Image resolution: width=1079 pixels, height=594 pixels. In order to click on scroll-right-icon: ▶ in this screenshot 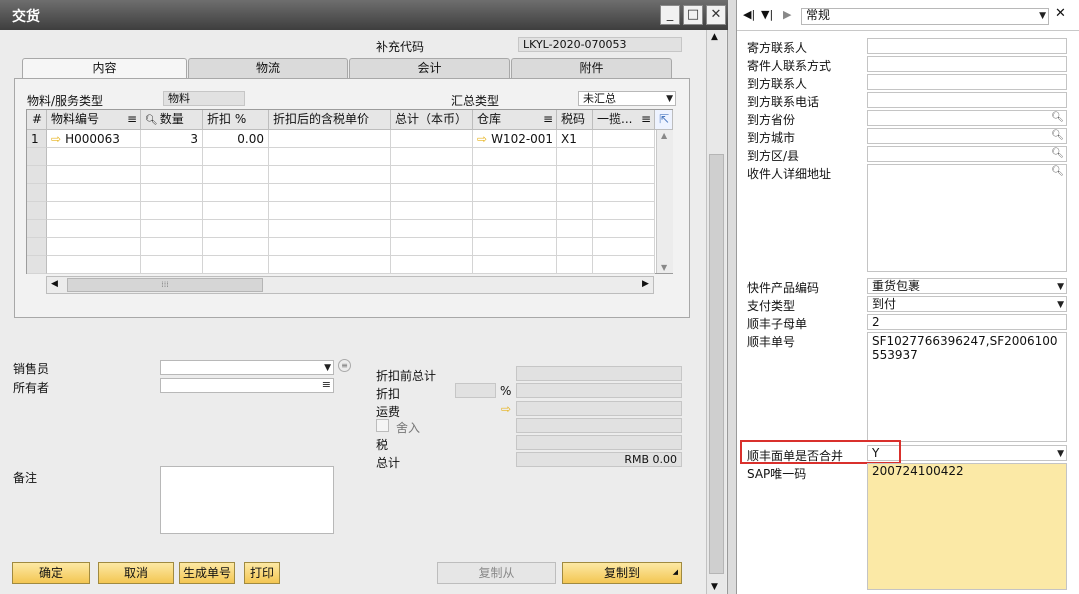, I will do `click(645, 284)`.